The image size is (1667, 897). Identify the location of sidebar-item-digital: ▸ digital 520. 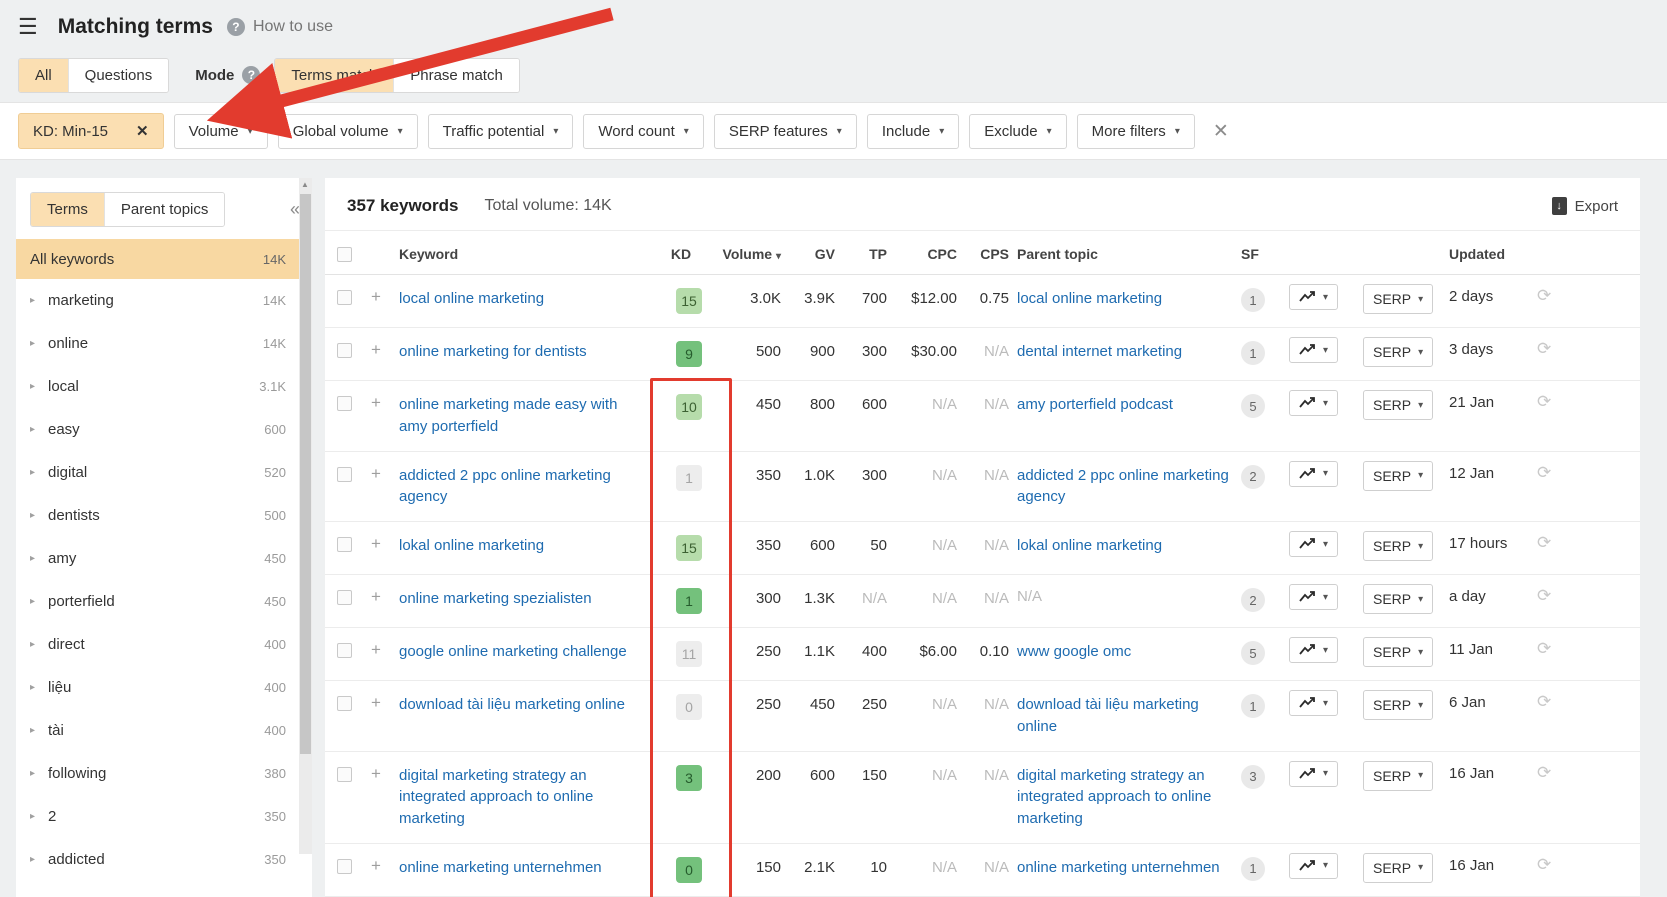
(164, 472).